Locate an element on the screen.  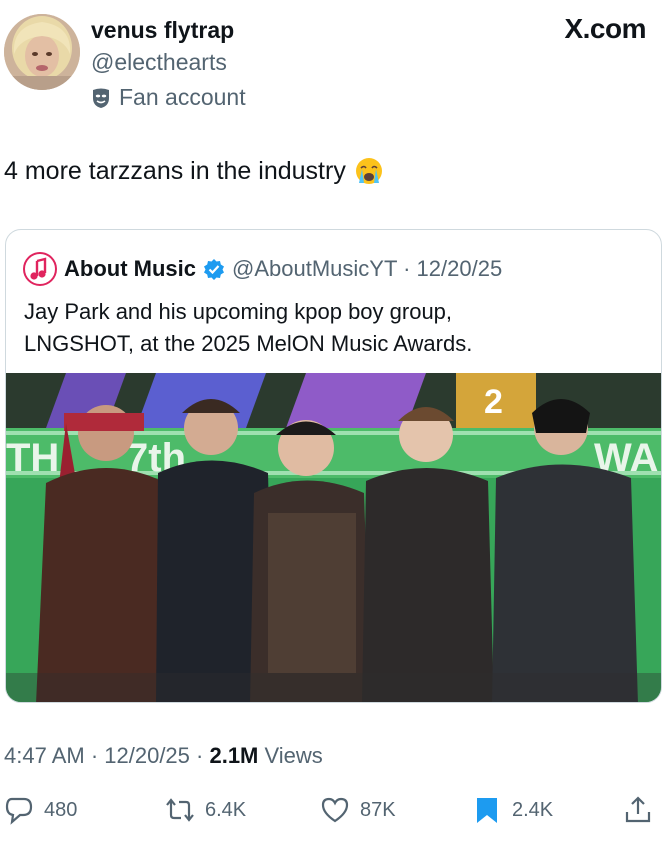
fan-account-badge: Fan account is located at coordinates (168, 97).